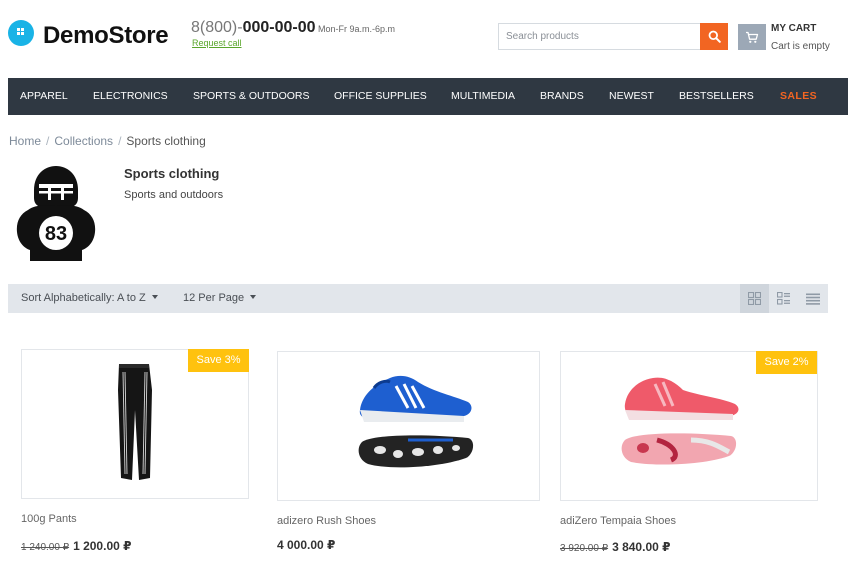  What do you see at coordinates (45, 547) in the screenshot?
I see `old-price: 1 240.00 ₽` at bounding box center [45, 547].